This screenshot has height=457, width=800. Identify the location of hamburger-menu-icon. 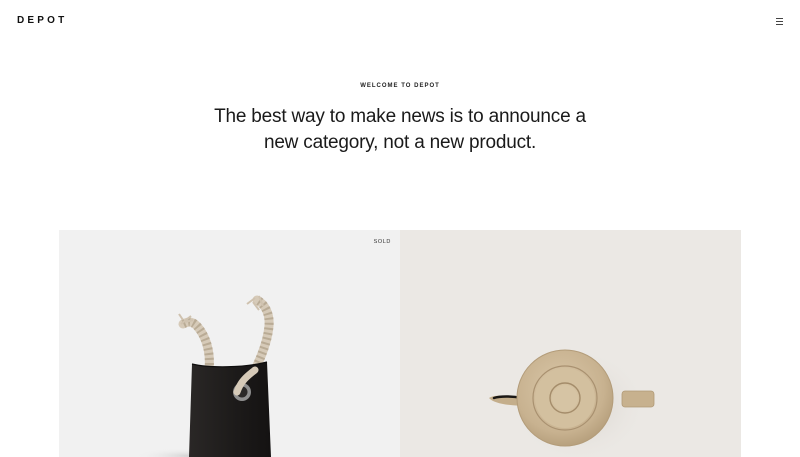
(780, 21).